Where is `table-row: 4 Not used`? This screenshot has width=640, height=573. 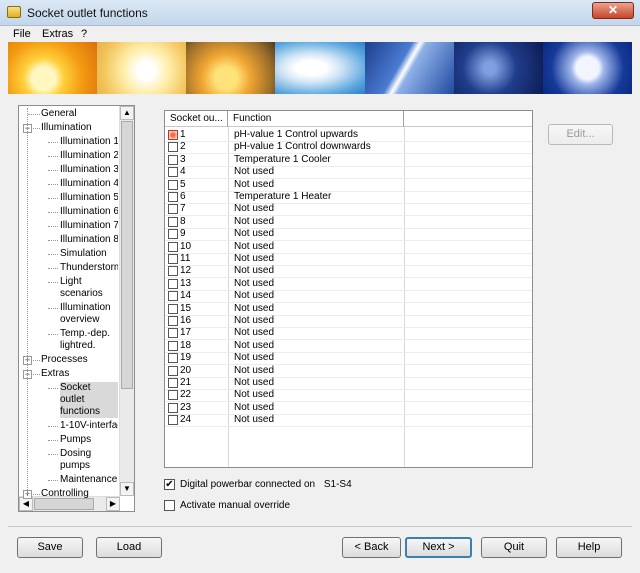 table-row: 4 Not used is located at coordinates (348, 172).